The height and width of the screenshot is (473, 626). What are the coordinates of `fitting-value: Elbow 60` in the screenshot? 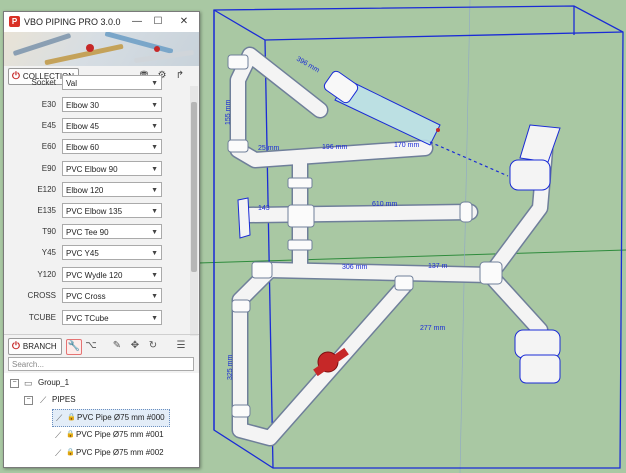 It's located at (82, 147).